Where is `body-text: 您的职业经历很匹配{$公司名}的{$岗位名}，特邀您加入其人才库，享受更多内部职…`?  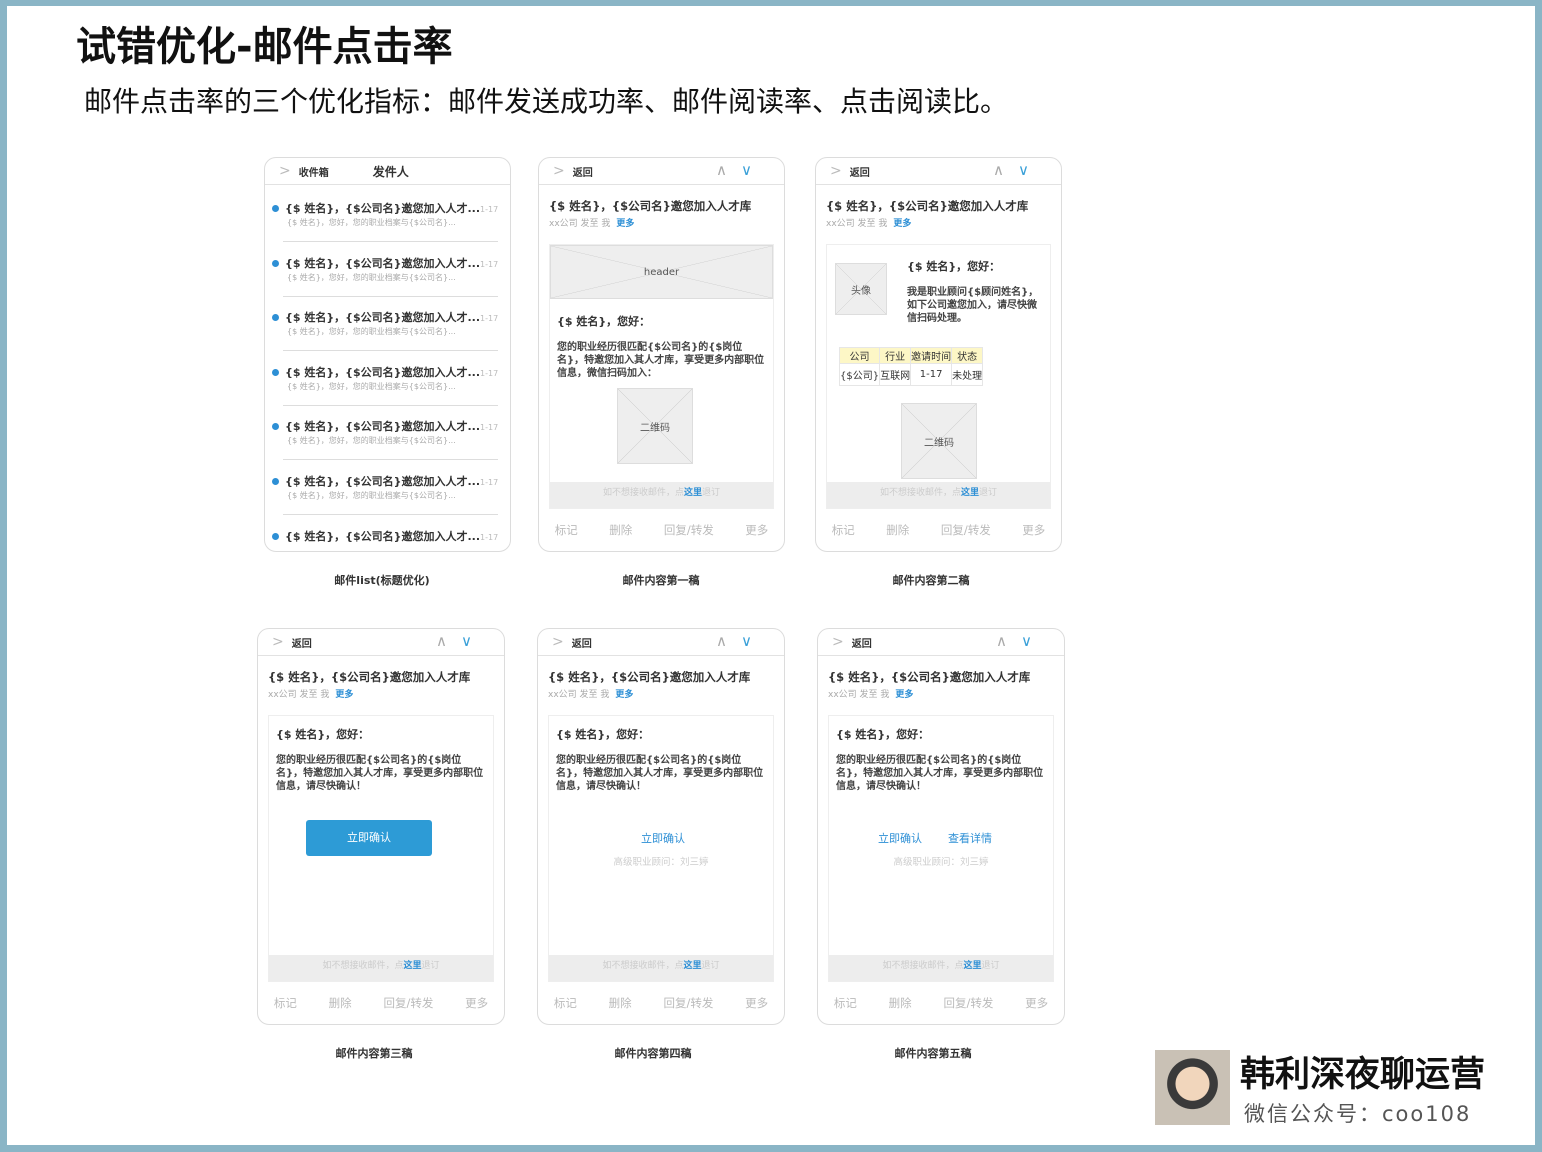
body-text: 您的职业经历很匹配{$公司名}的{$岗位名}，特邀您加入其人才库，享受更多内部职… is located at coordinates (660, 773).